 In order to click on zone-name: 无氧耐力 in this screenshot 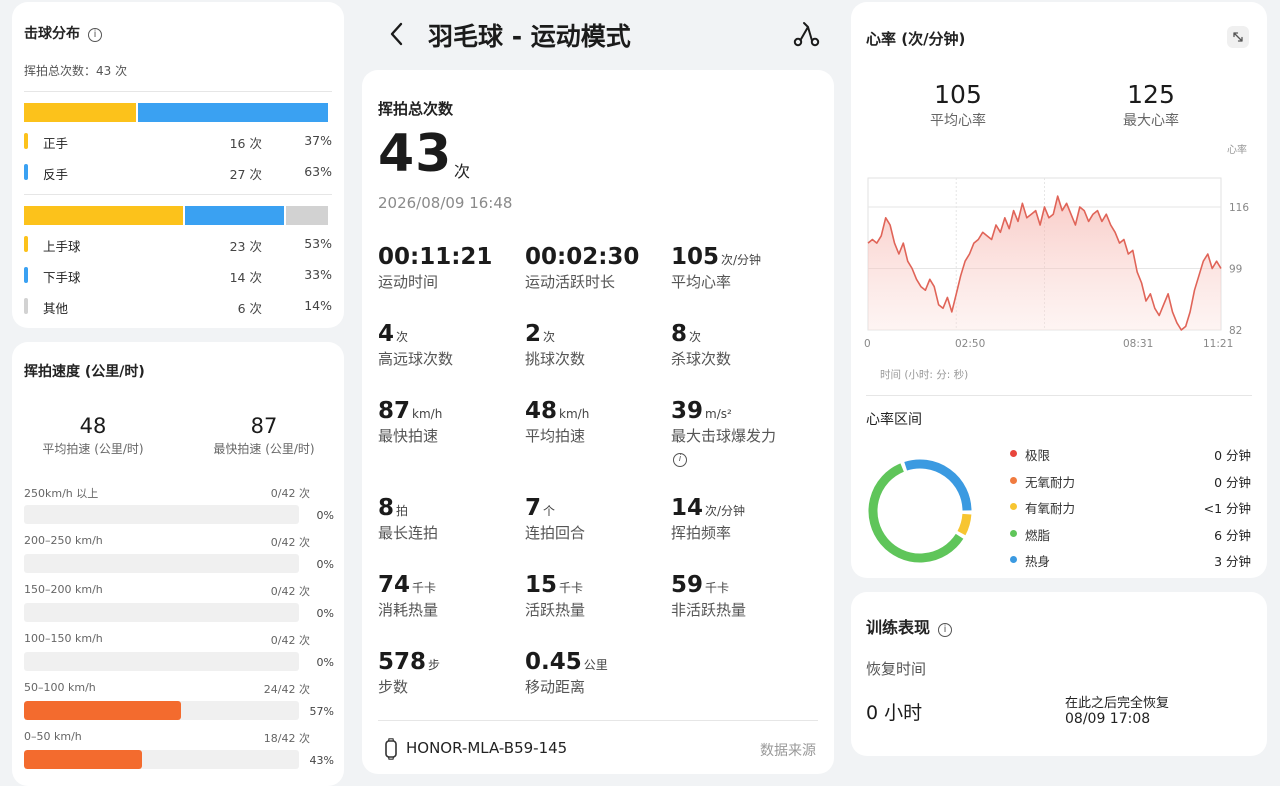, I will do `click(1050, 482)`.